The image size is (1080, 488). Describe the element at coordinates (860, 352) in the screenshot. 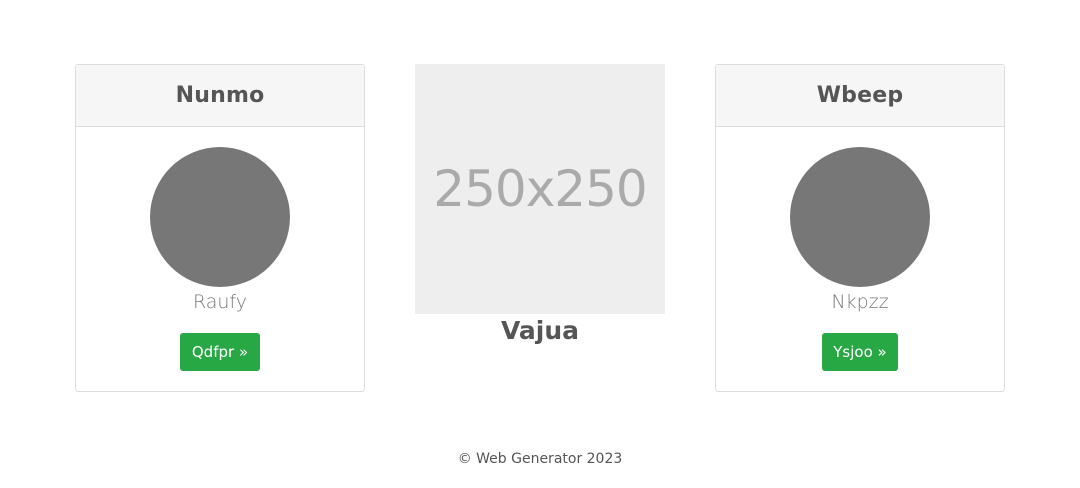

I see `ysjoo-button: Ysjoo »` at that location.